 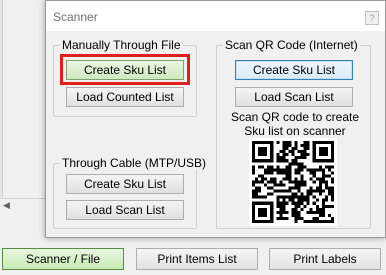 I want to click on cable-load-scan-list-button: Load Scan List, so click(x=125, y=210).